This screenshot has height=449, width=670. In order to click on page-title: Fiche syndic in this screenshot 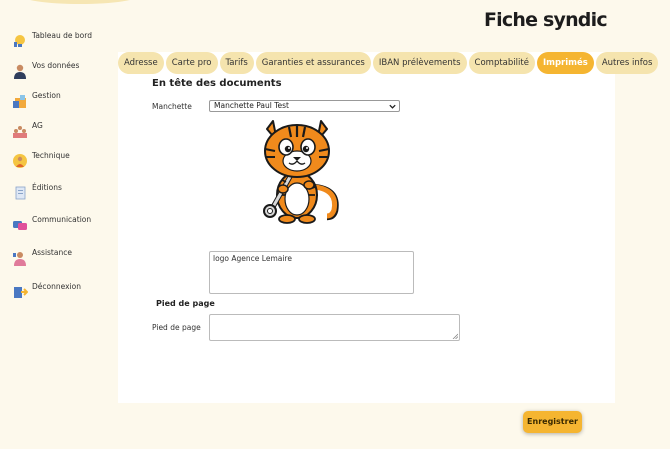, I will do `click(546, 20)`.